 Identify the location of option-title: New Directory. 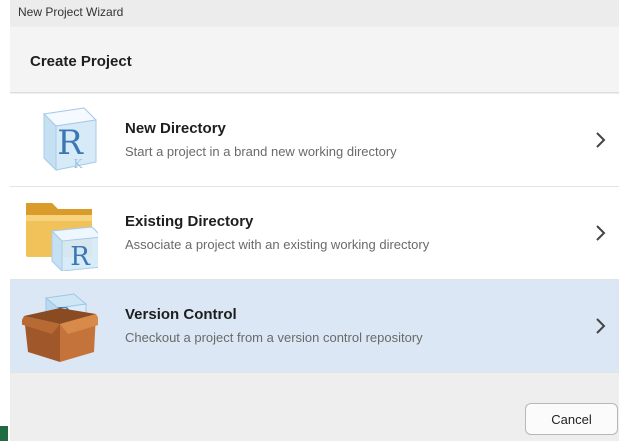
(175, 128).